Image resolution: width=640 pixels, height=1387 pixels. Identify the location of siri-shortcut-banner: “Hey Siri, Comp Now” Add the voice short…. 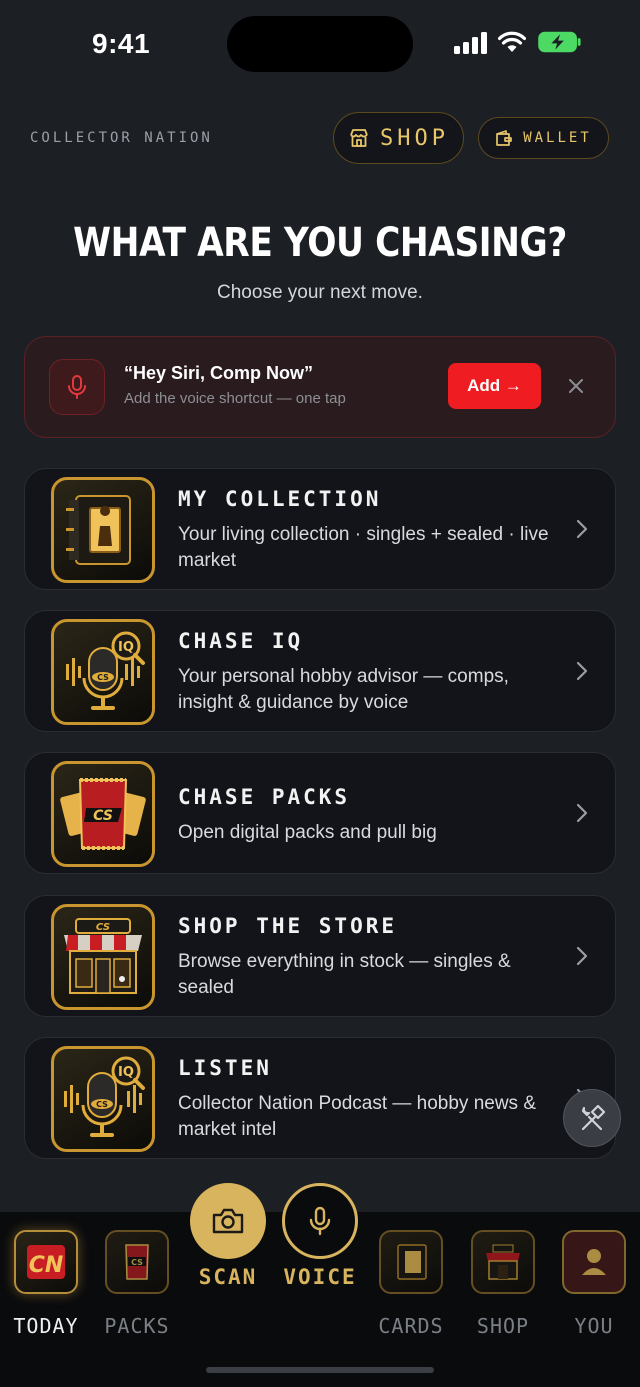
(320, 387).